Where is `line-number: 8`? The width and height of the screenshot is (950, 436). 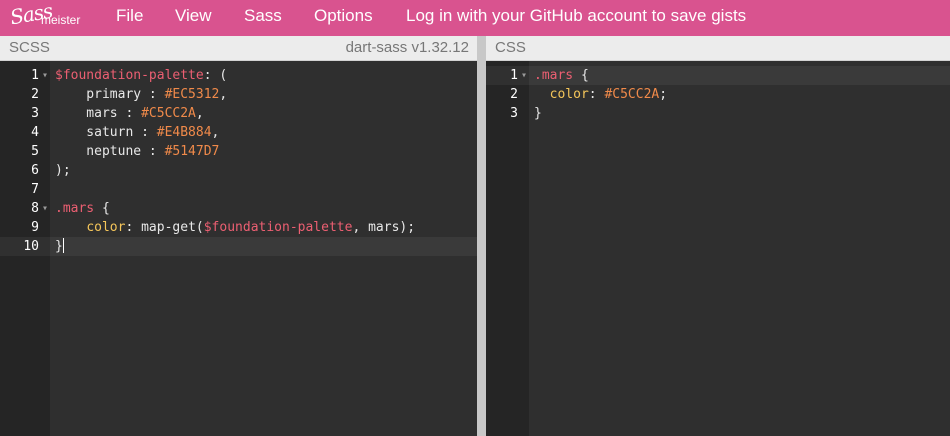 line-number: 8 is located at coordinates (35, 208).